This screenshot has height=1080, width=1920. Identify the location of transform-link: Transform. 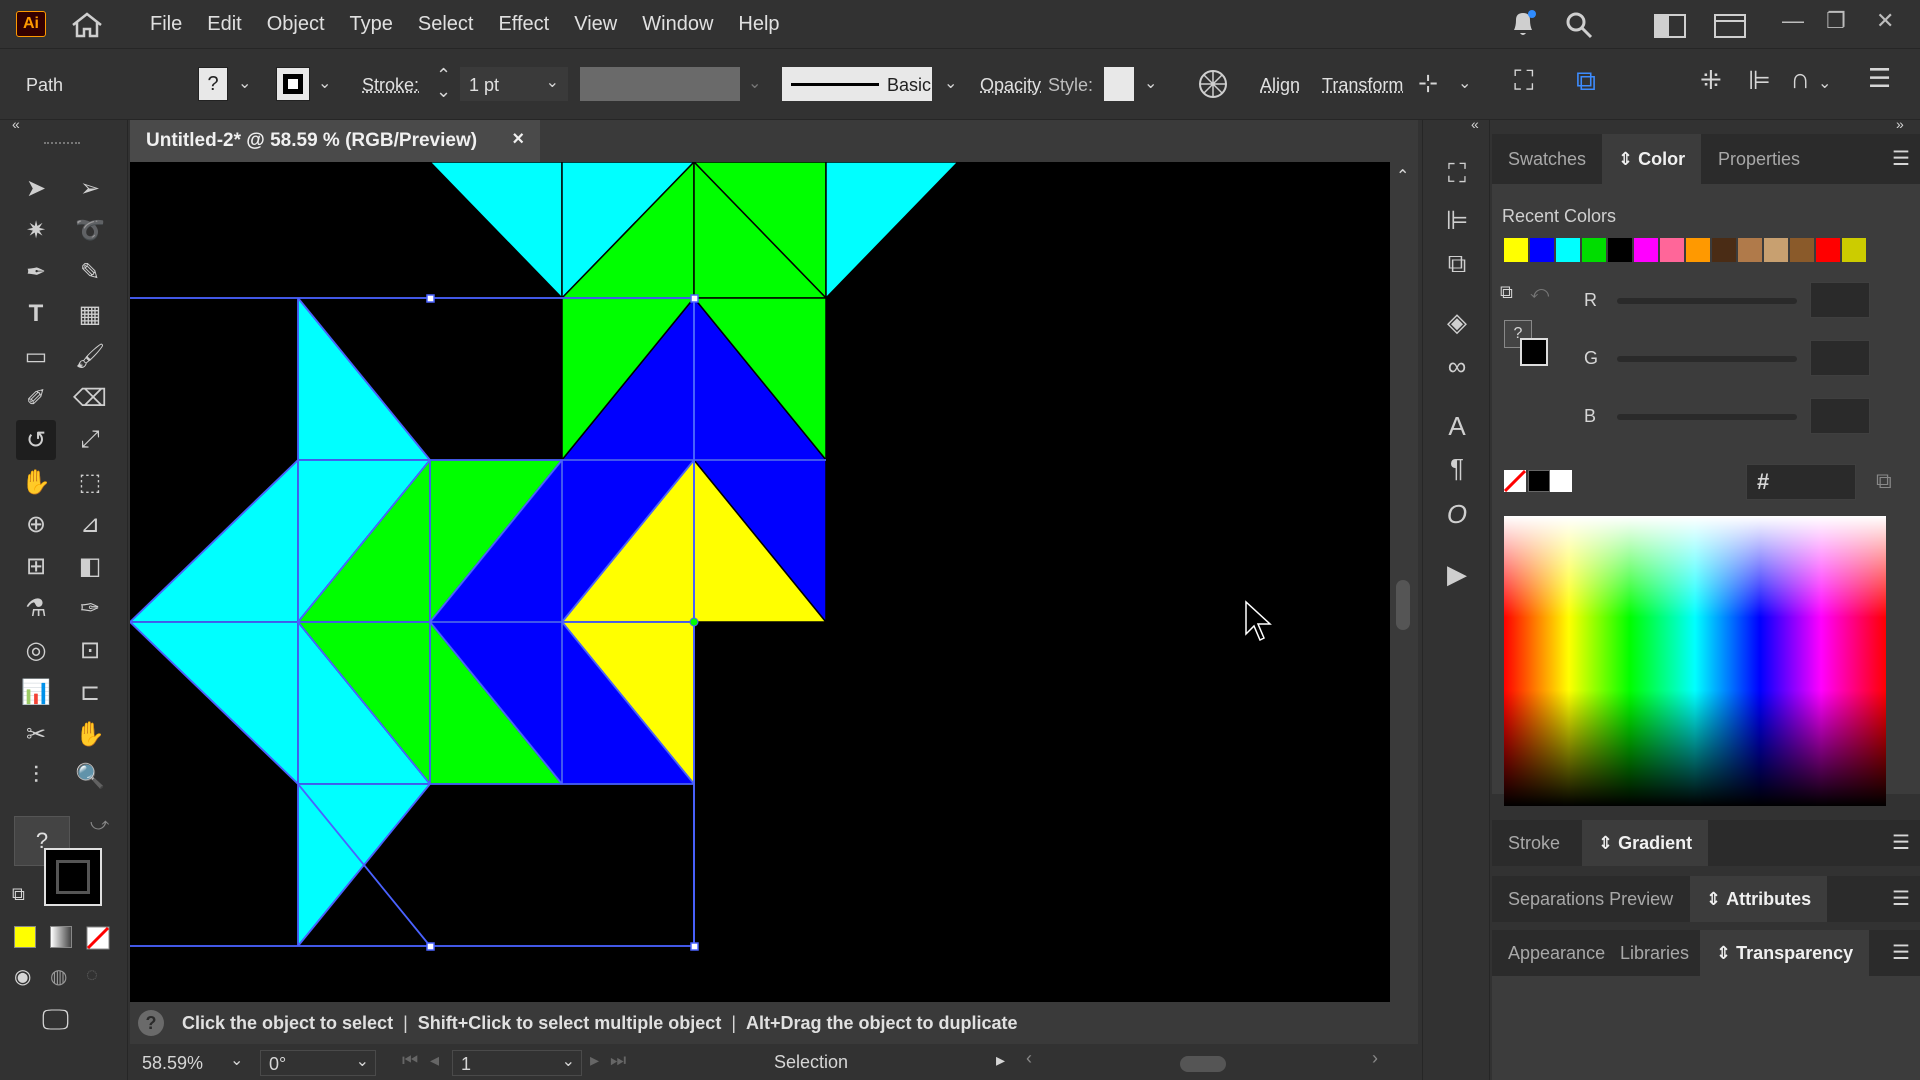
(1362, 85).